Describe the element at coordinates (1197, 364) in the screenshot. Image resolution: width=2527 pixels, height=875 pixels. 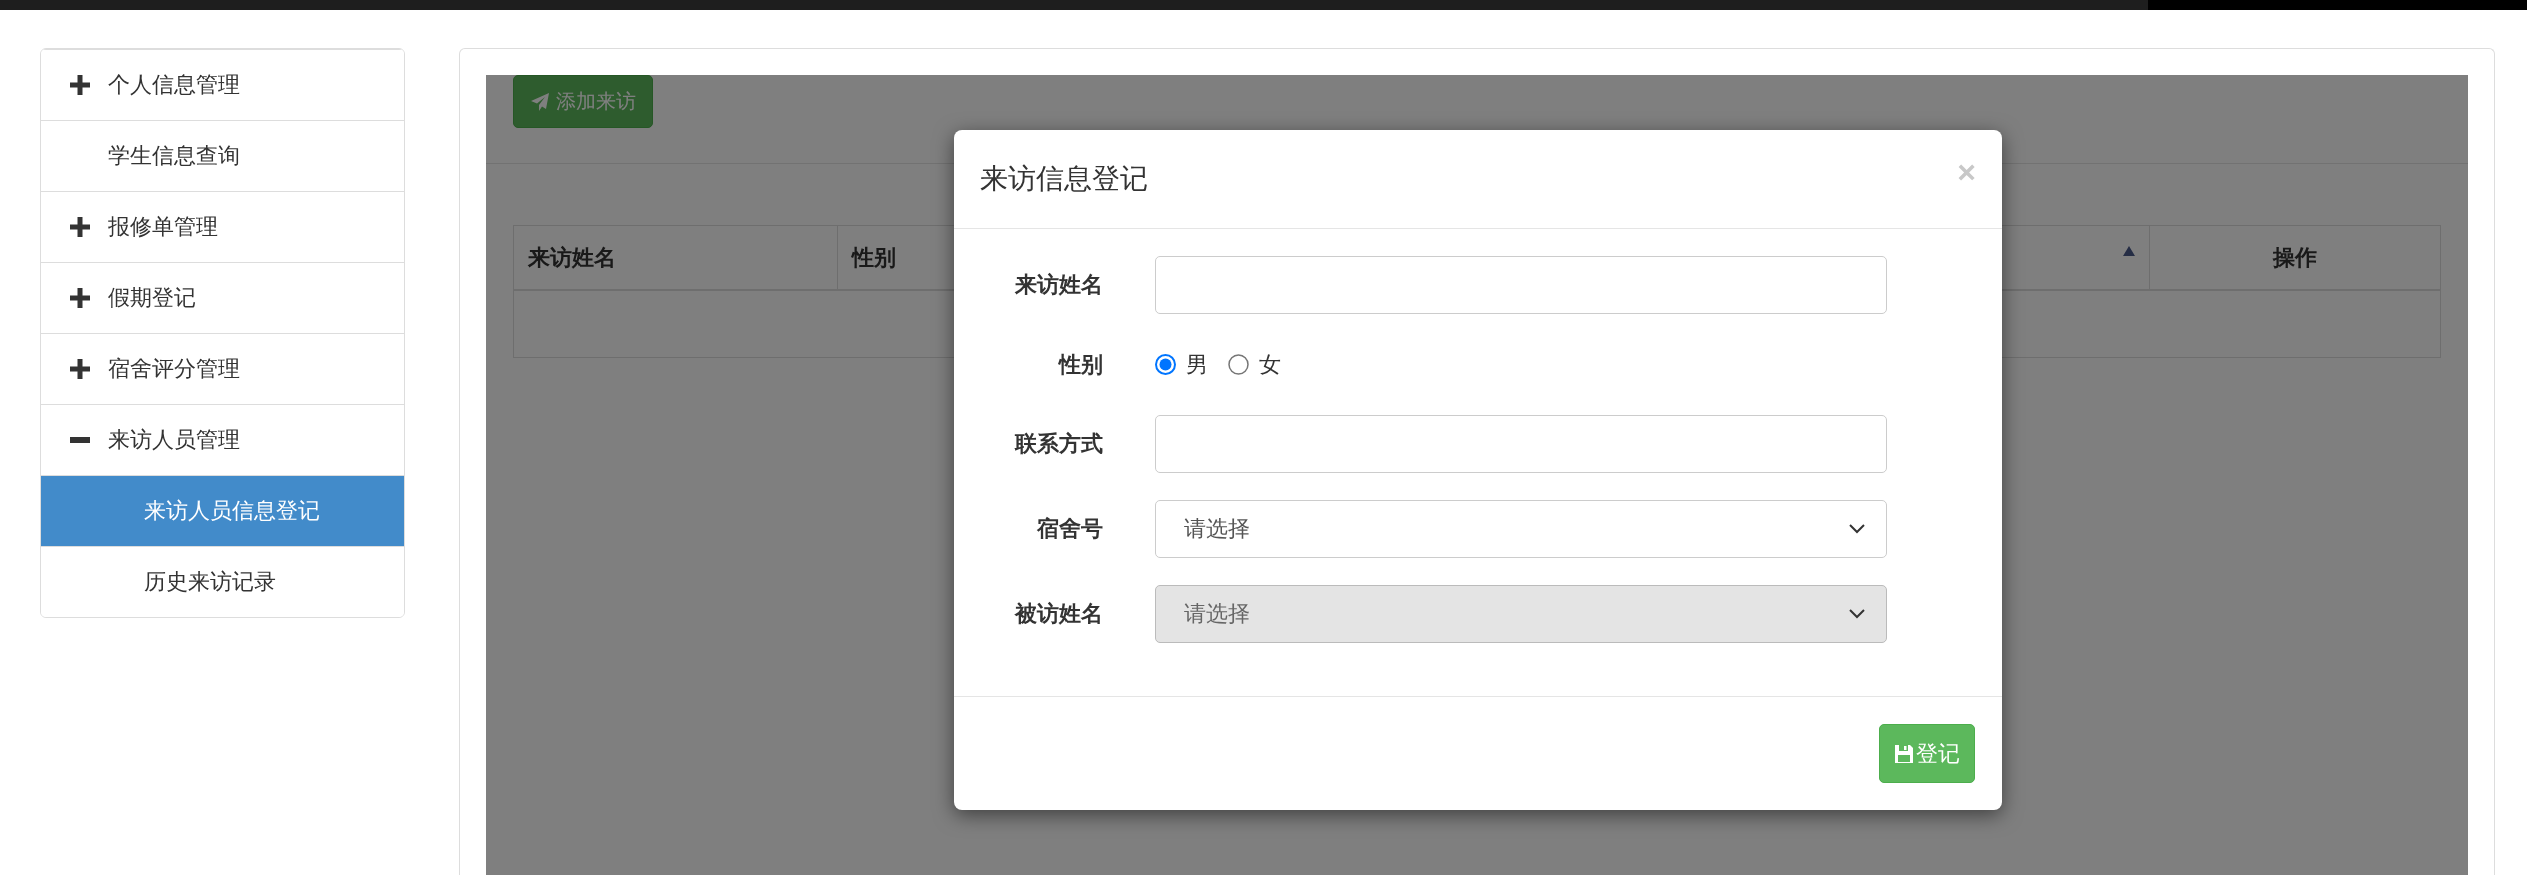
I see `radio-label: 男` at that location.